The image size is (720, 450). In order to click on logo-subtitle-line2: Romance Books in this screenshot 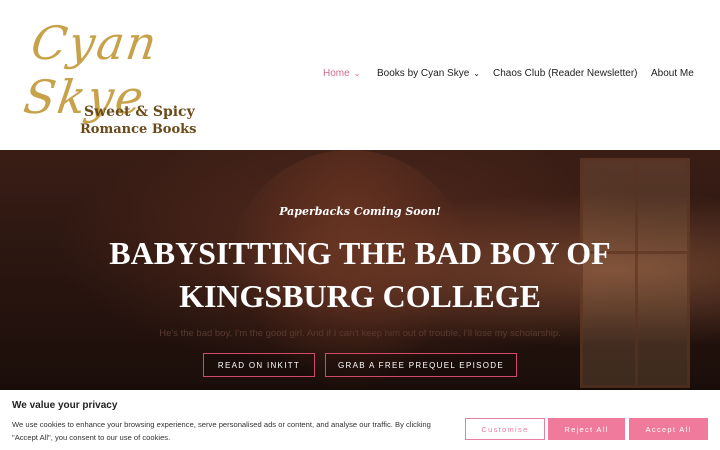, I will do `click(138, 129)`.